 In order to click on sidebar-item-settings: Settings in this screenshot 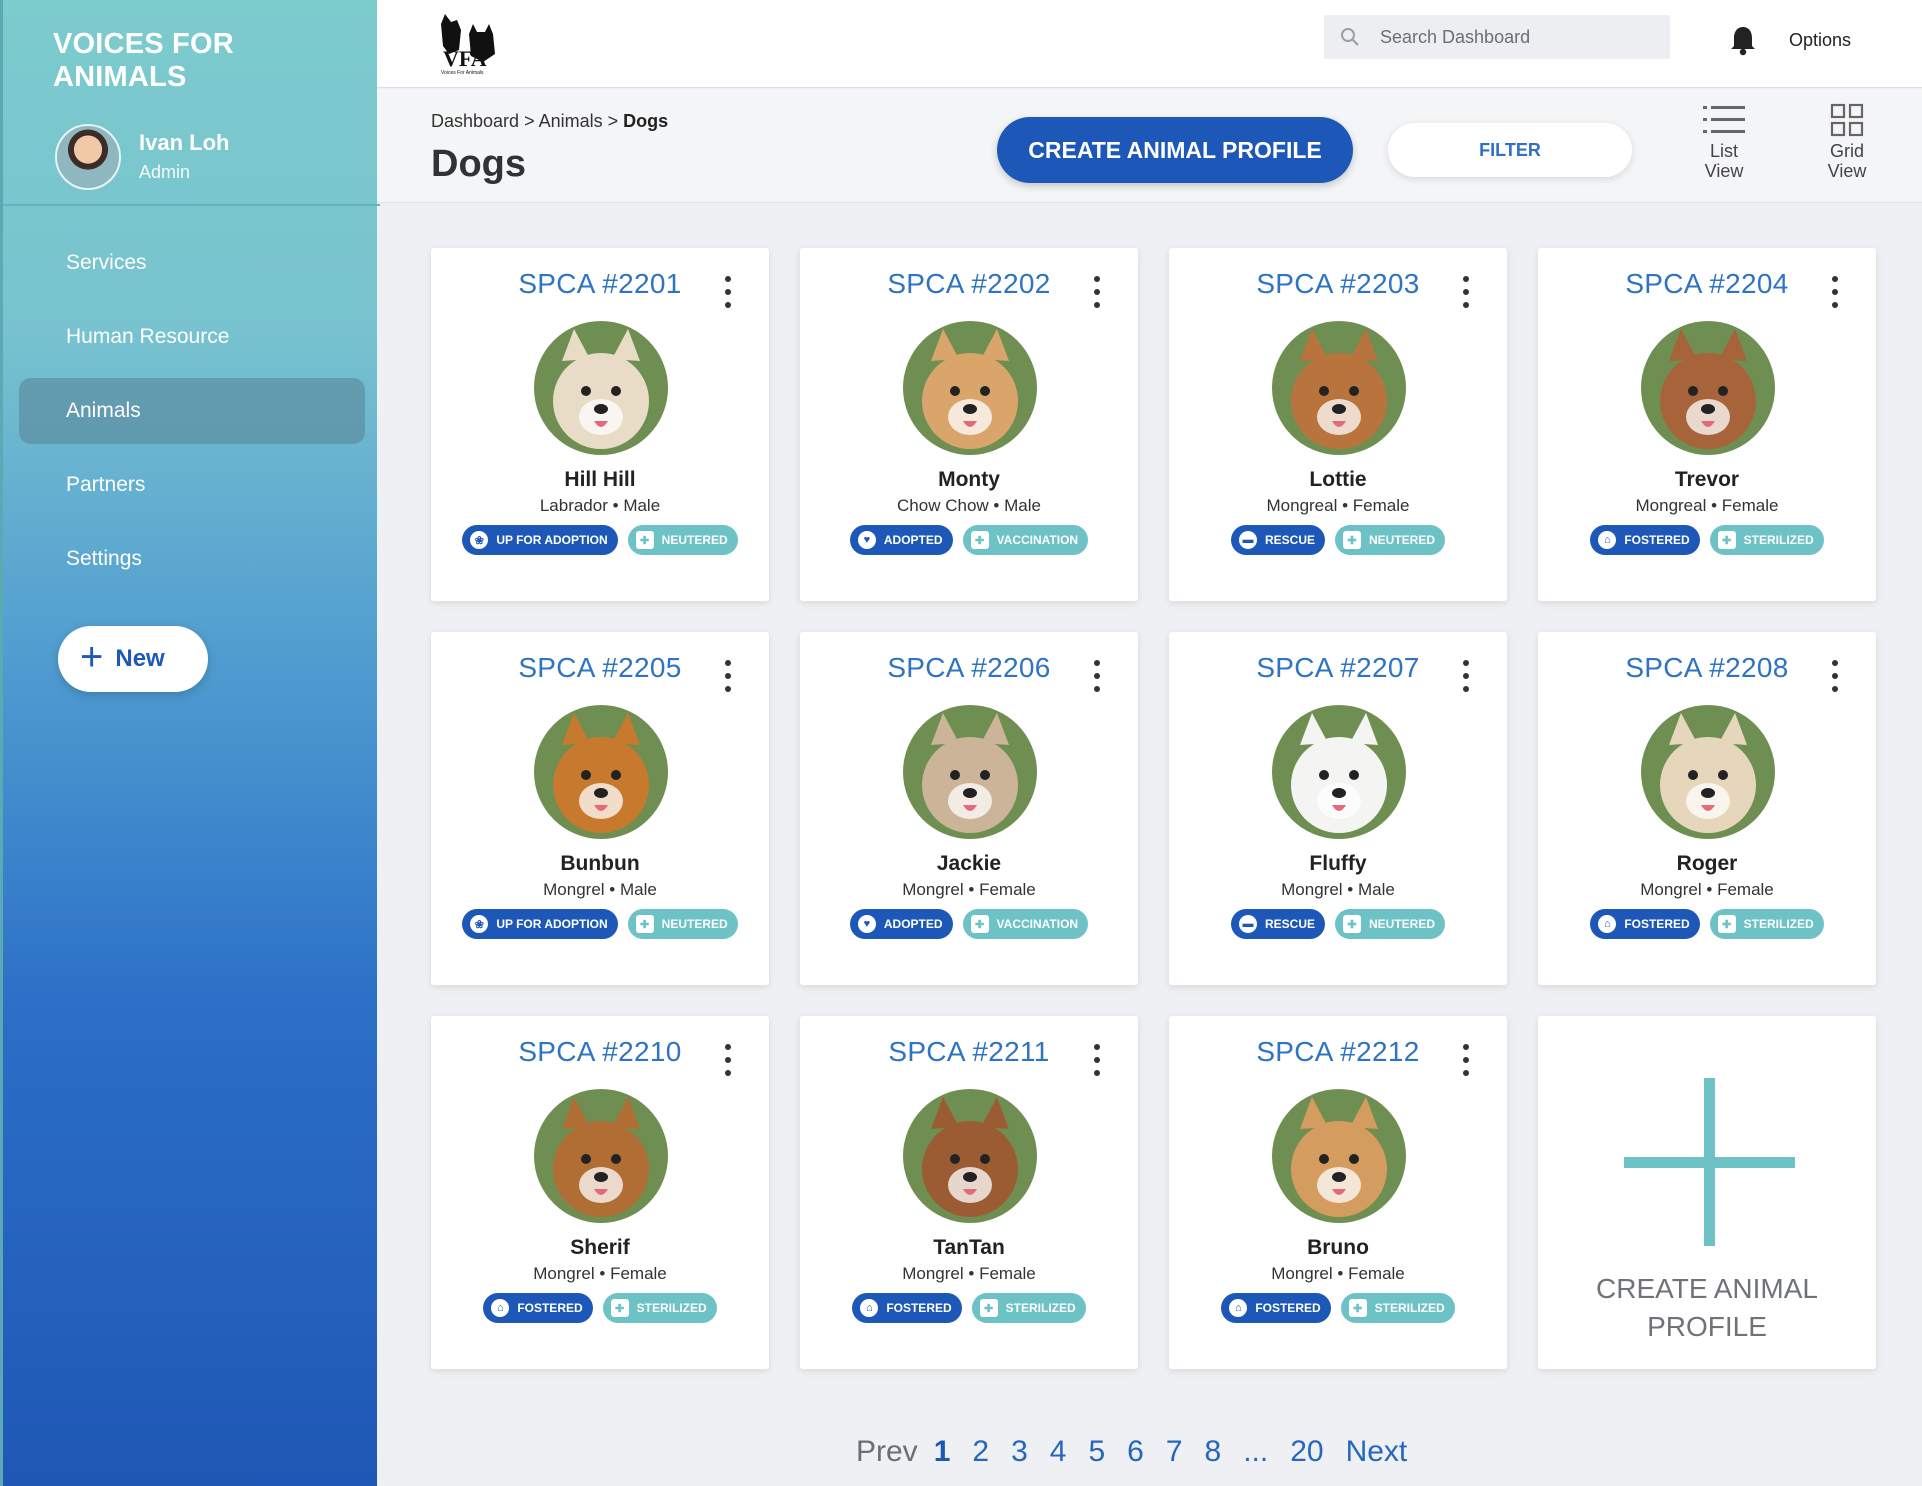, I will do `click(192, 559)`.